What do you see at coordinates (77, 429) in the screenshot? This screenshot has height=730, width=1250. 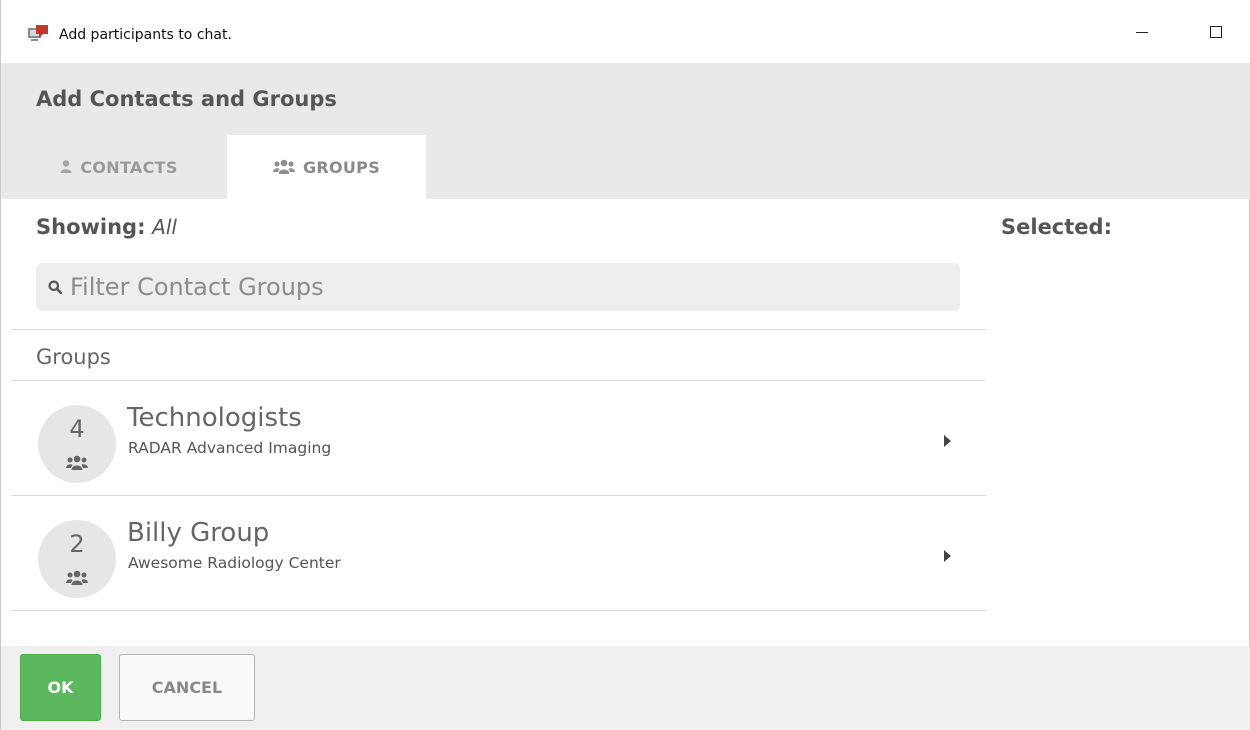 I see `member-count: 4` at bounding box center [77, 429].